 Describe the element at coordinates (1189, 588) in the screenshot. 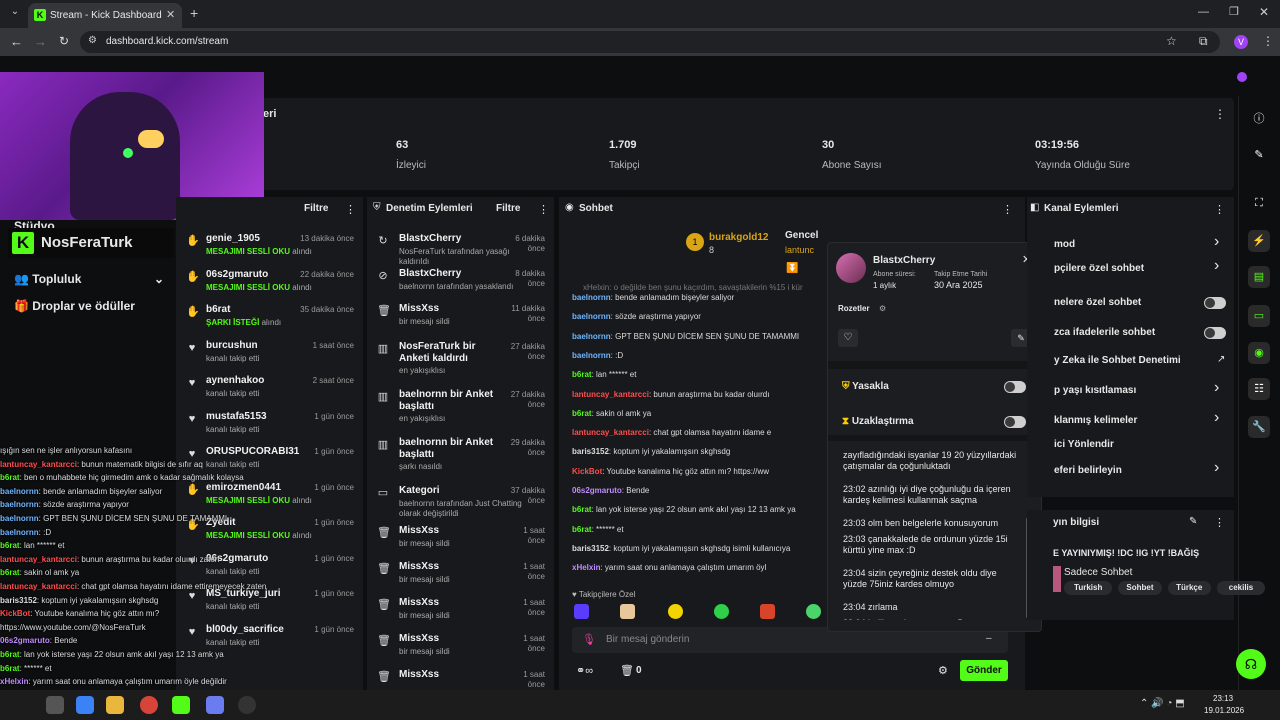

I see `tag-chip: Türkçe` at that location.